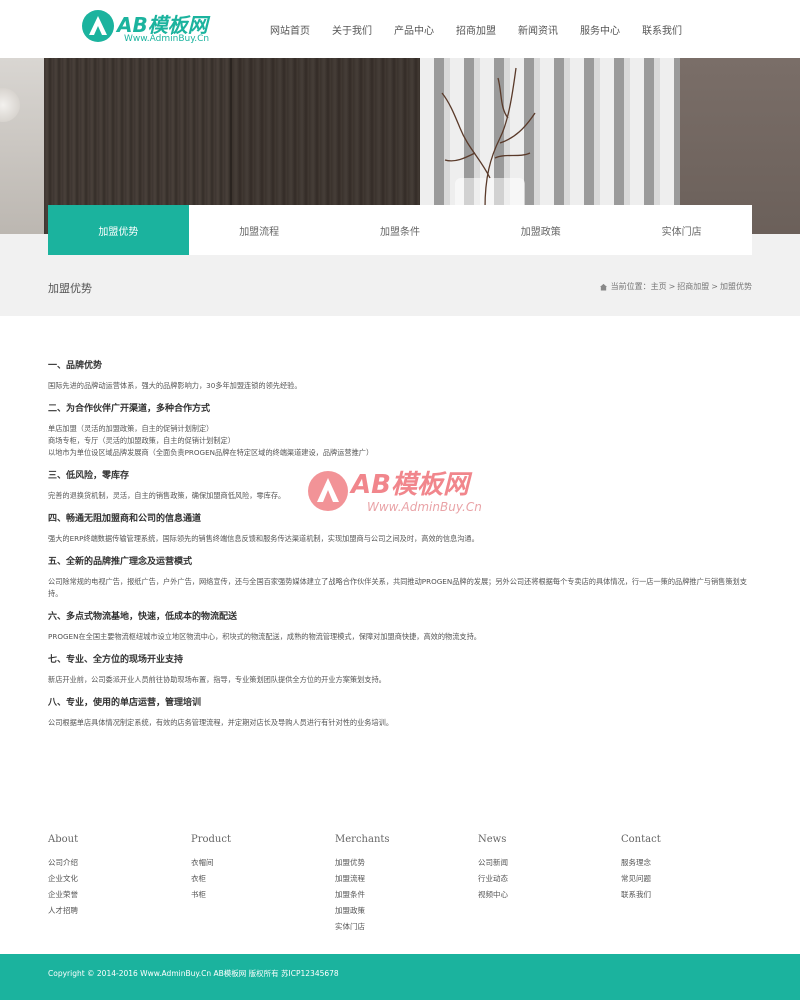 Image resolution: width=800 pixels, height=1000 pixels. I want to click on paragraph-line: 单店加盟（灵活的加盟政策，自主的促销计划制定）, so click(131, 428).